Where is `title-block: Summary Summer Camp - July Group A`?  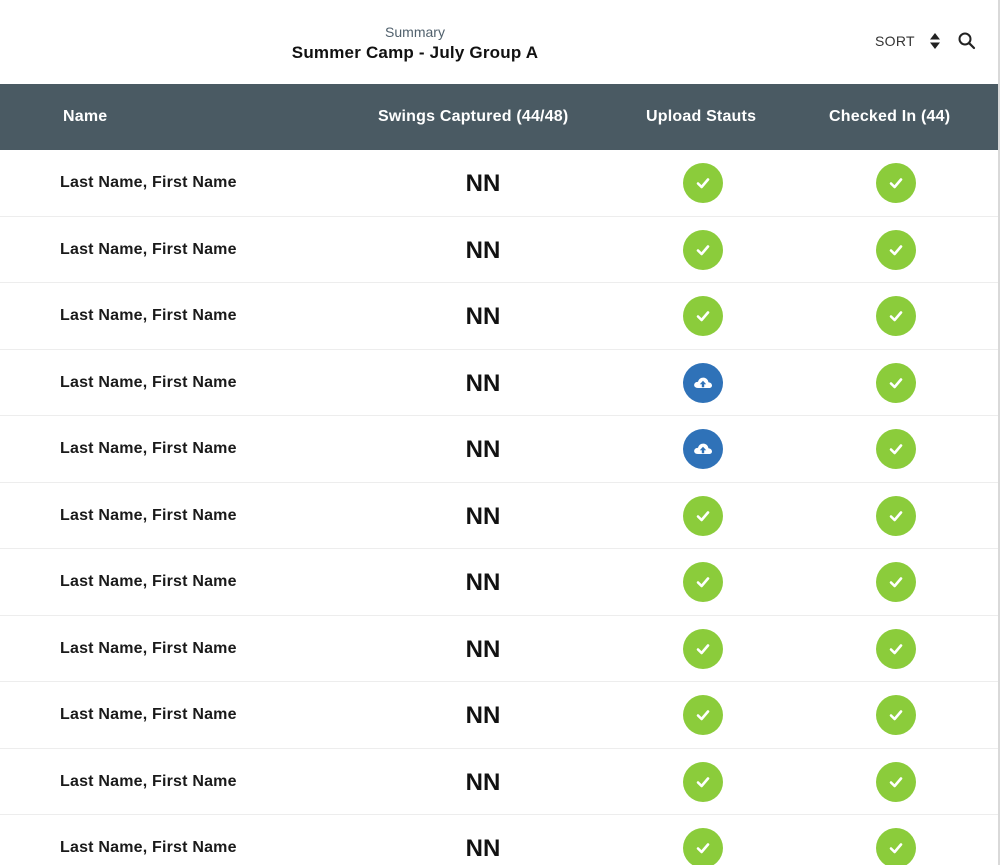 title-block: Summary Summer Camp - July Group A is located at coordinates (415, 43).